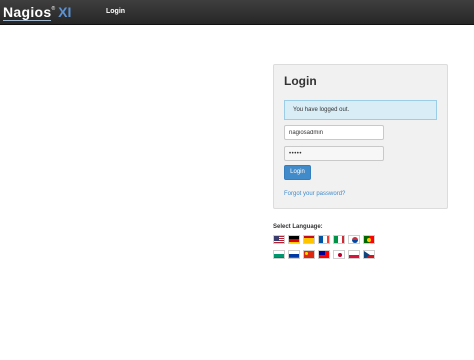 This screenshot has width=474, height=360. I want to click on nagios-xi-logo: Nagios® XI, so click(37, 12).